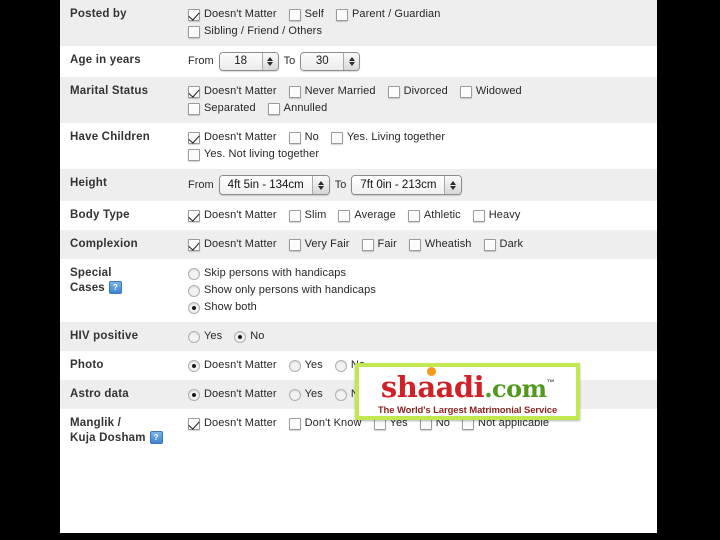 Image resolution: width=720 pixels, height=540 pixels. I want to click on checkbox-option: Slim, so click(307, 215).